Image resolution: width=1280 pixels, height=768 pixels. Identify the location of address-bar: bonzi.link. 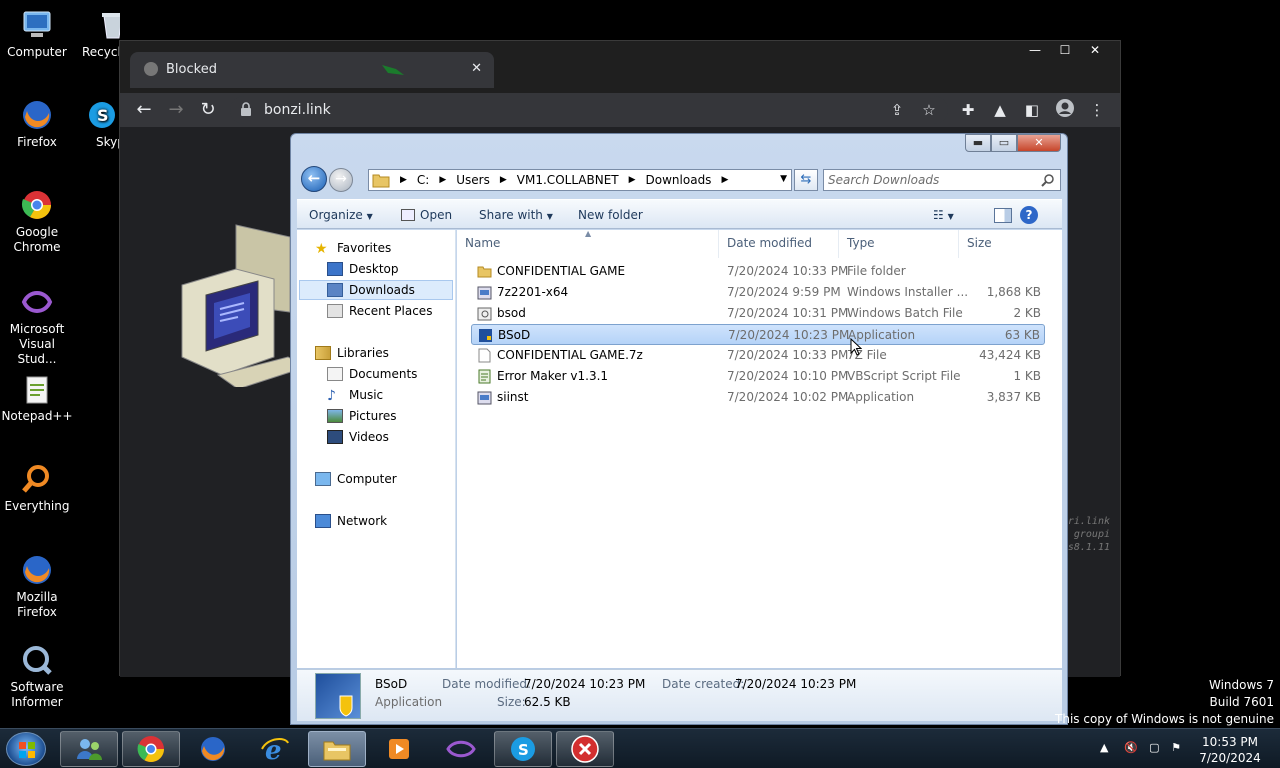
(589, 110).